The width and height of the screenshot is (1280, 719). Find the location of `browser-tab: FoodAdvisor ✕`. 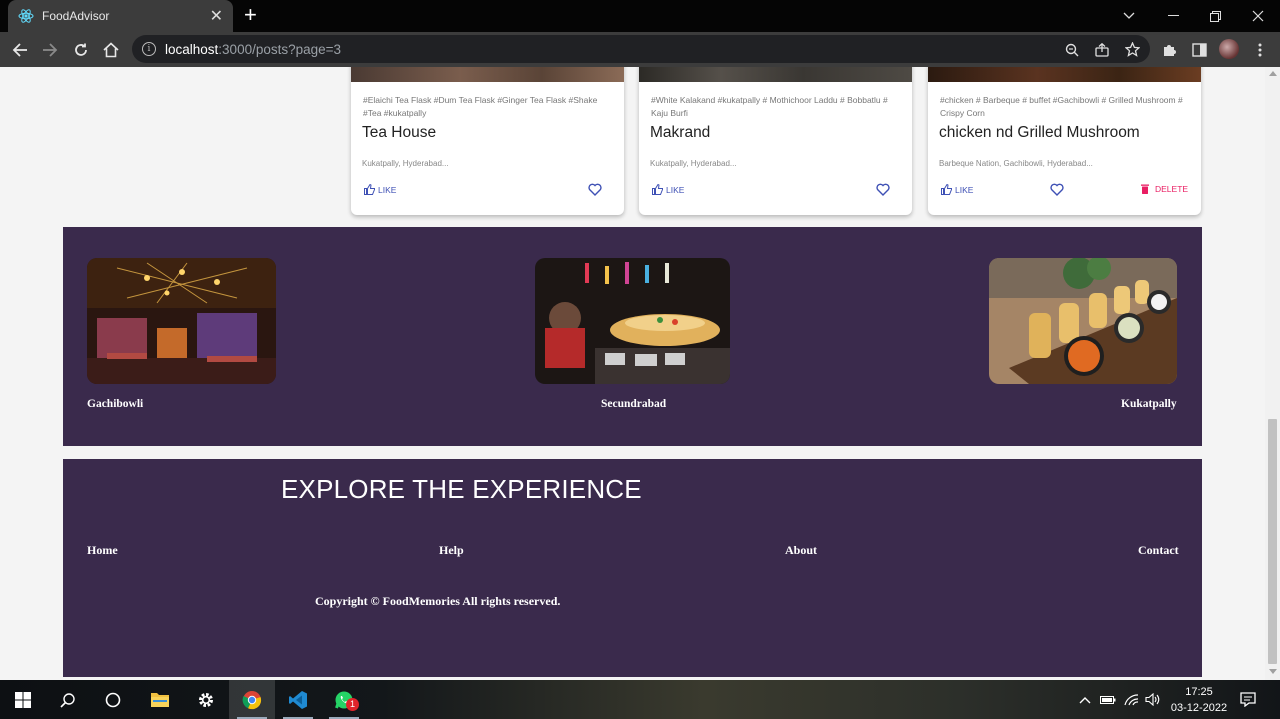

browser-tab: FoodAdvisor ✕ is located at coordinates (120, 16).